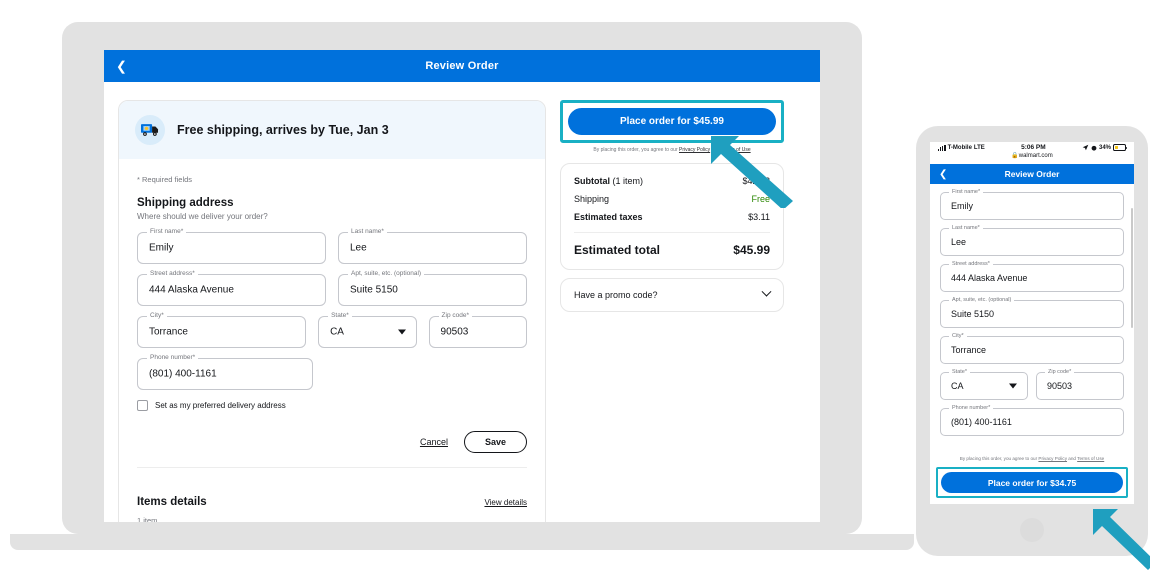  What do you see at coordinates (1060, 386) in the screenshot?
I see `phone-zip-code-value: 90503` at bounding box center [1060, 386].